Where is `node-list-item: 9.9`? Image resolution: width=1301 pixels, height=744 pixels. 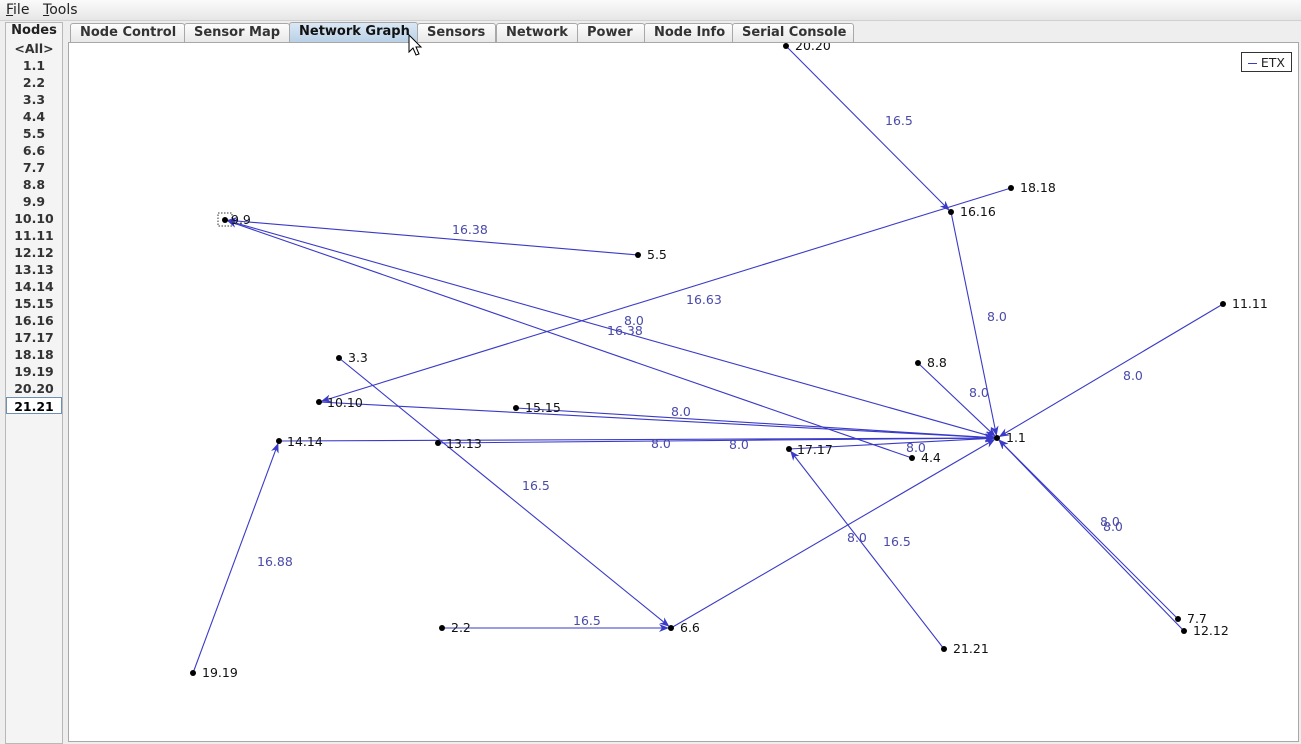
node-list-item: 9.9 is located at coordinates (34, 201).